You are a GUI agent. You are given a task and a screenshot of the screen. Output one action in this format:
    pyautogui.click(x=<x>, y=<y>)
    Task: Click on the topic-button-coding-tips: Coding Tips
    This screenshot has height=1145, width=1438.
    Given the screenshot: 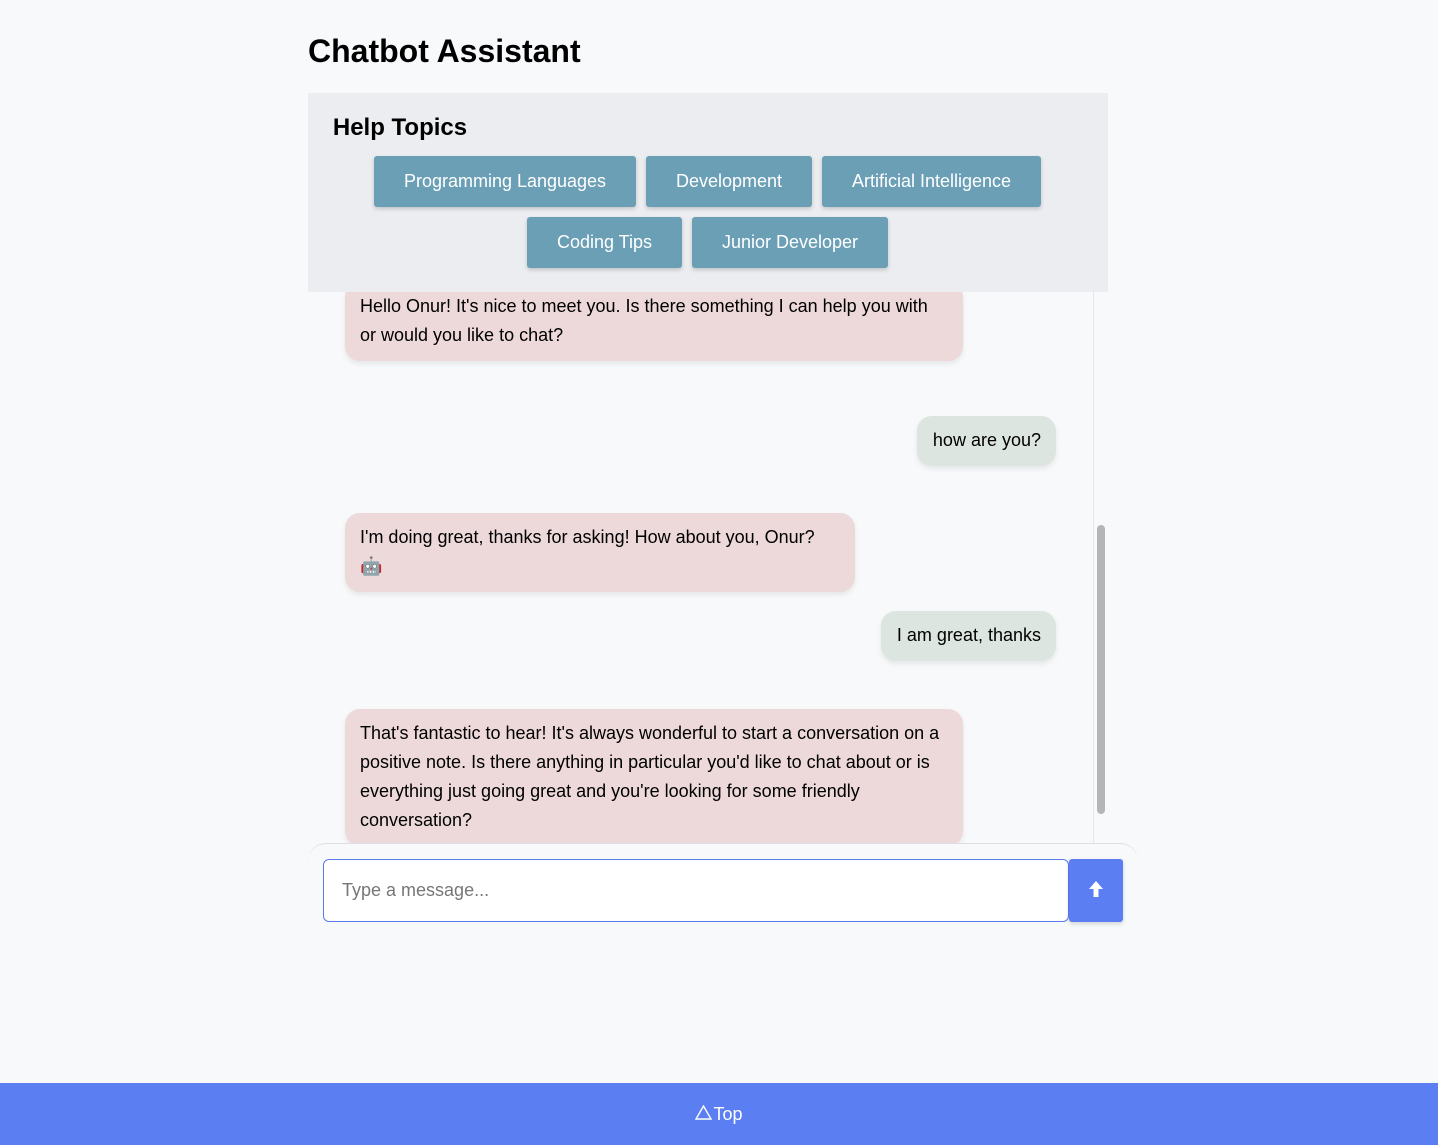 What is the action you would take?
    pyautogui.click(x=604, y=242)
    